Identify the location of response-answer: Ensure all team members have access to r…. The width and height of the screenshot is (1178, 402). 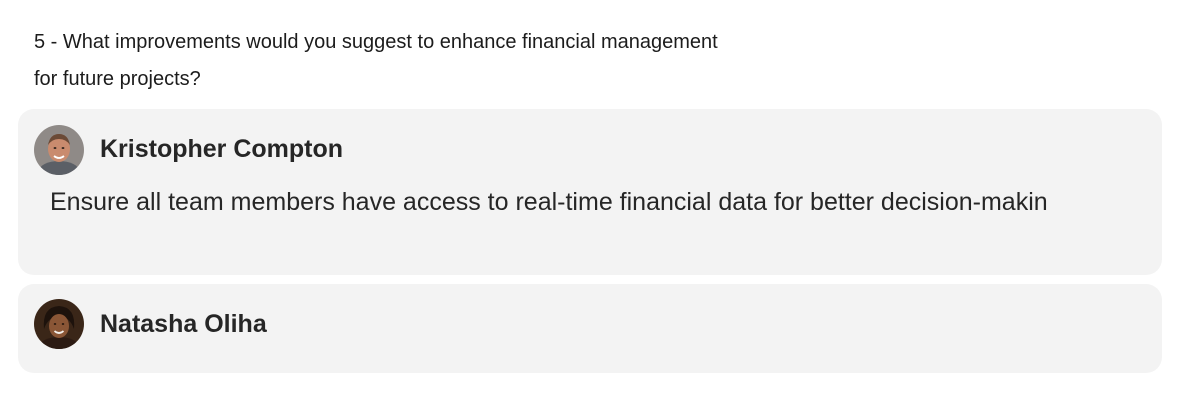
(549, 202).